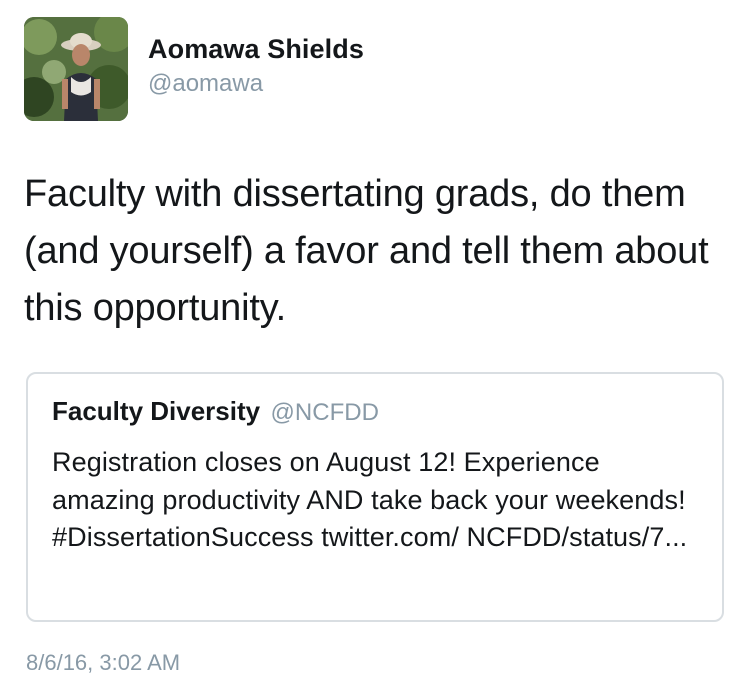  Describe the element at coordinates (256, 84) in the screenshot. I see `author-handle: @aomawa` at that location.